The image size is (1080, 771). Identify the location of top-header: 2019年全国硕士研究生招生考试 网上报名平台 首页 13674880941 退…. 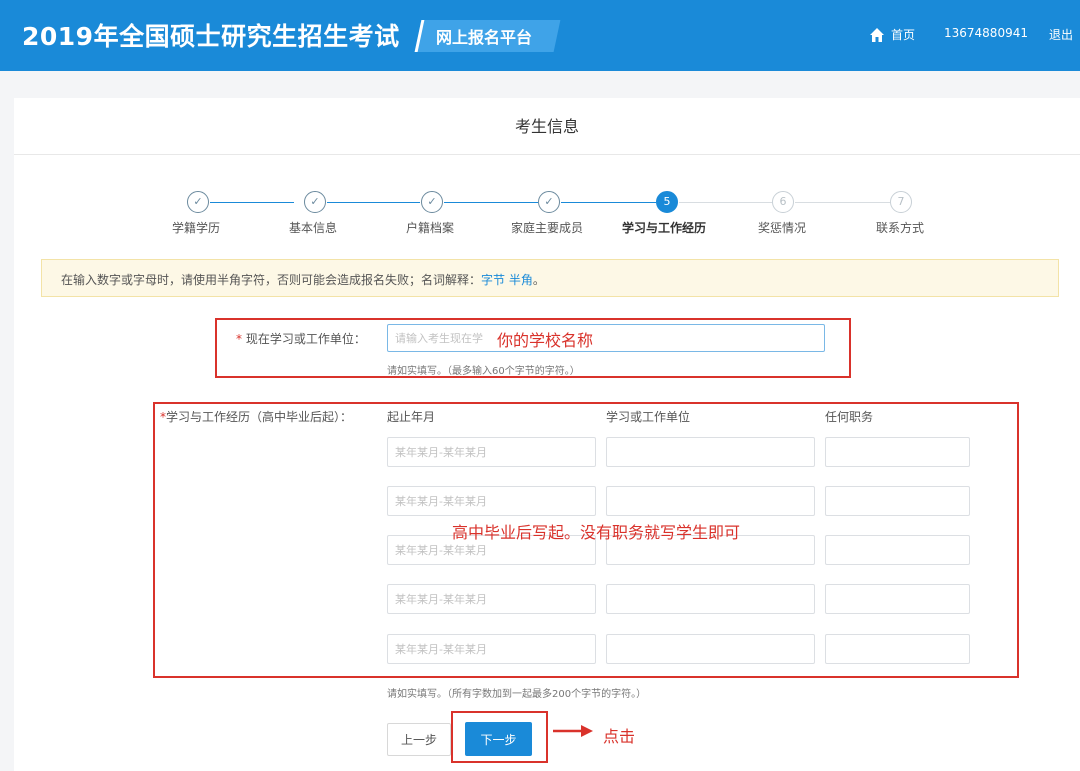
(540, 35).